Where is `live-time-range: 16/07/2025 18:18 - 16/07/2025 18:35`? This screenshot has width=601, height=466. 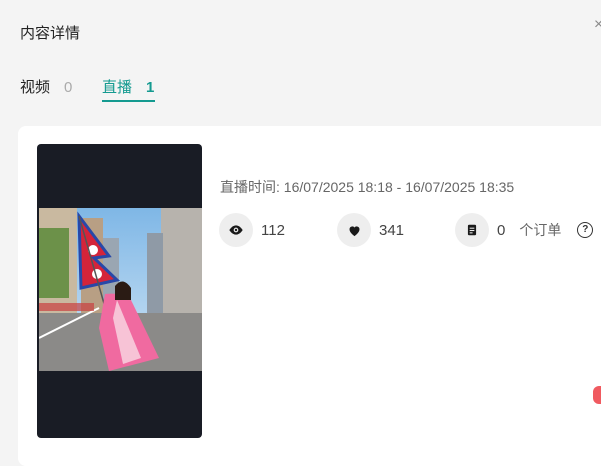
live-time-range: 16/07/2025 18:18 - 16/07/2025 18:35 is located at coordinates (399, 187).